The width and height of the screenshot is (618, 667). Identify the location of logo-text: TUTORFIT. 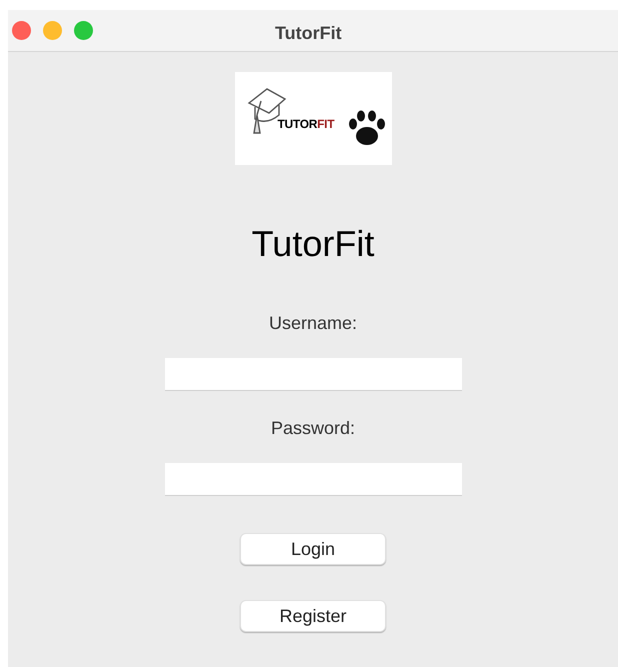
(306, 124).